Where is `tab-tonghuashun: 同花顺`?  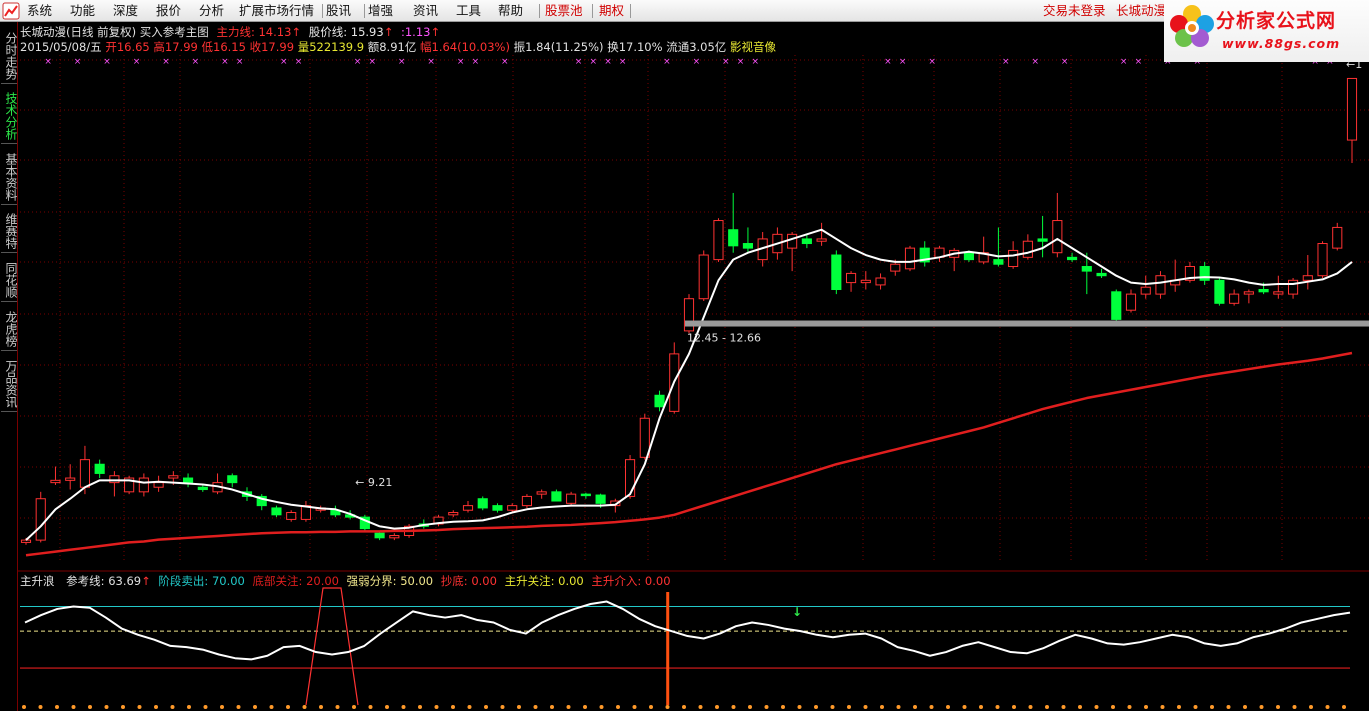
tab-tonghuashun: 同花顺 is located at coordinates (9, 280).